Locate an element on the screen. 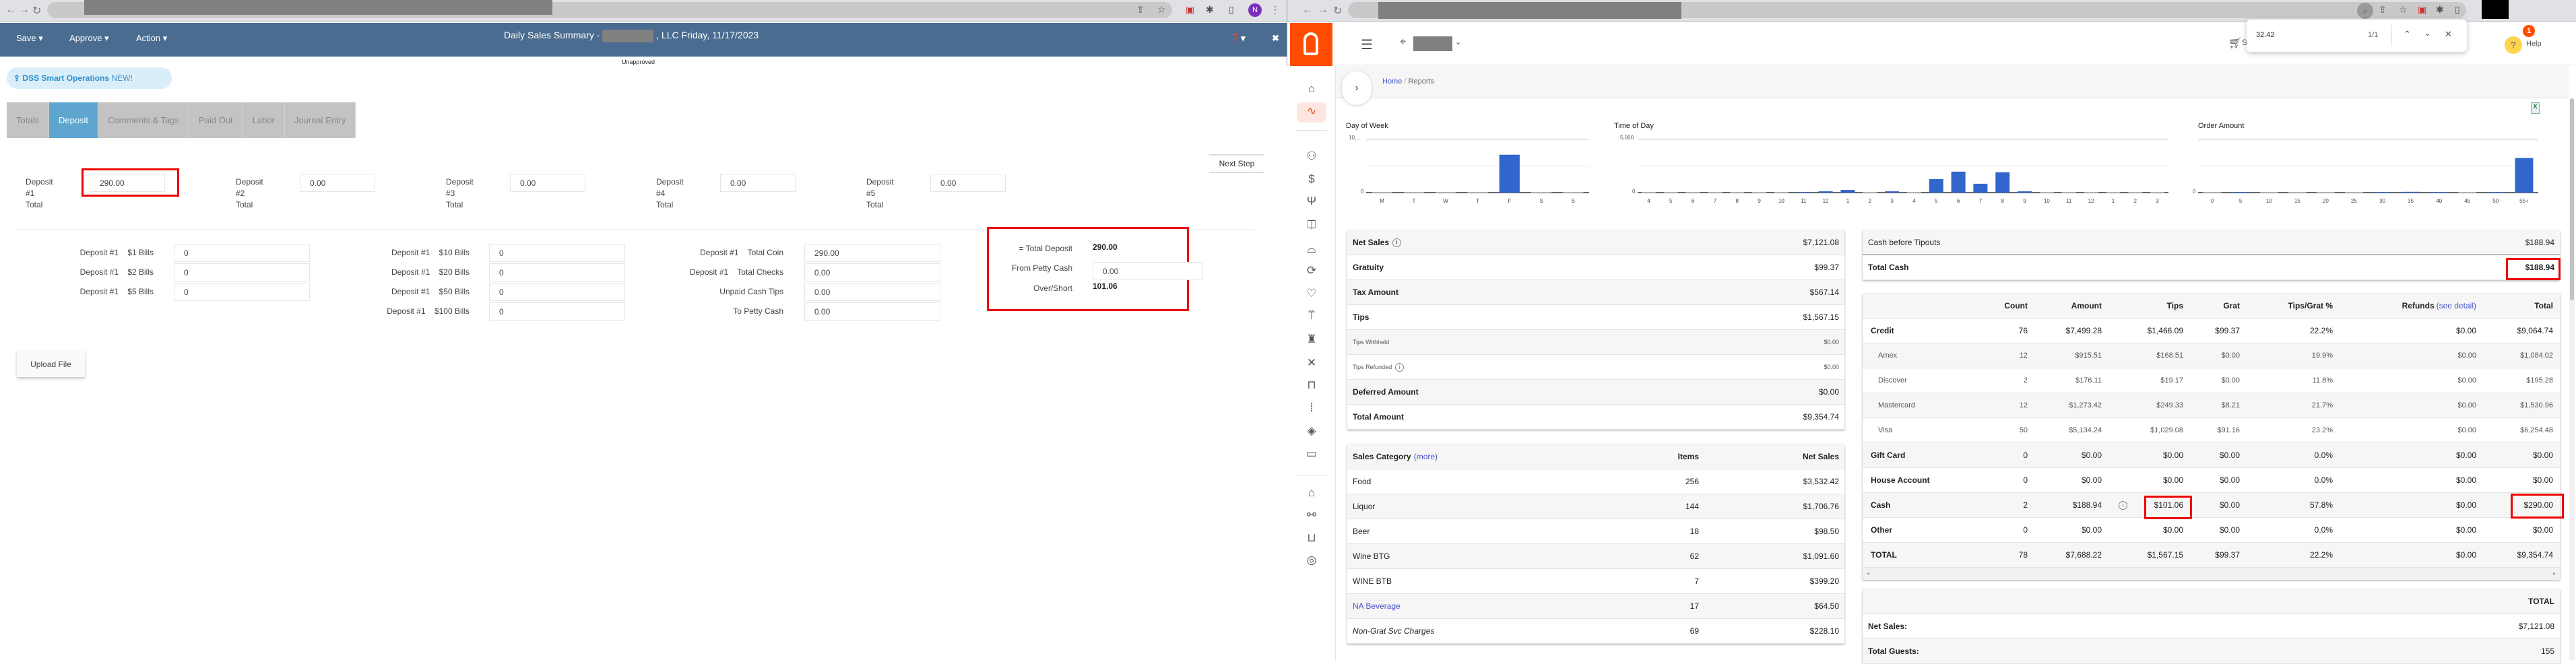 This screenshot has width=2576, height=664. network-icon: ⚯ is located at coordinates (1311, 515).